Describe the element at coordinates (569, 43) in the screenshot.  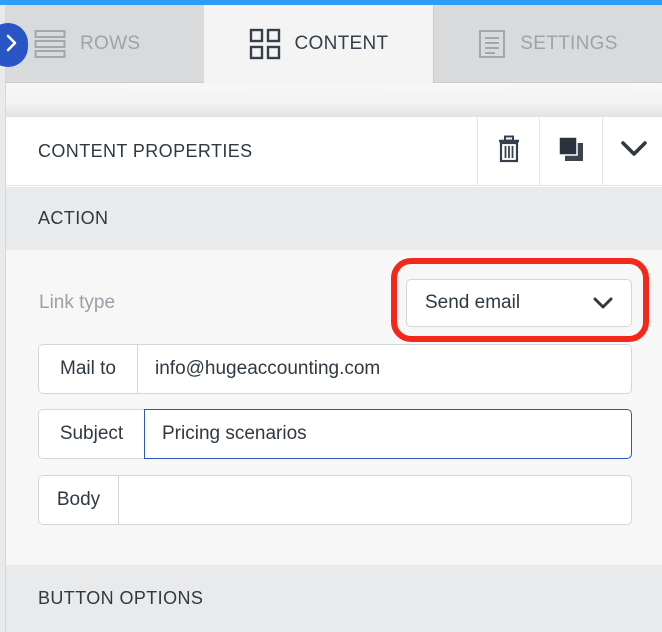
I see `tab-settings-label: SETTINGS` at that location.